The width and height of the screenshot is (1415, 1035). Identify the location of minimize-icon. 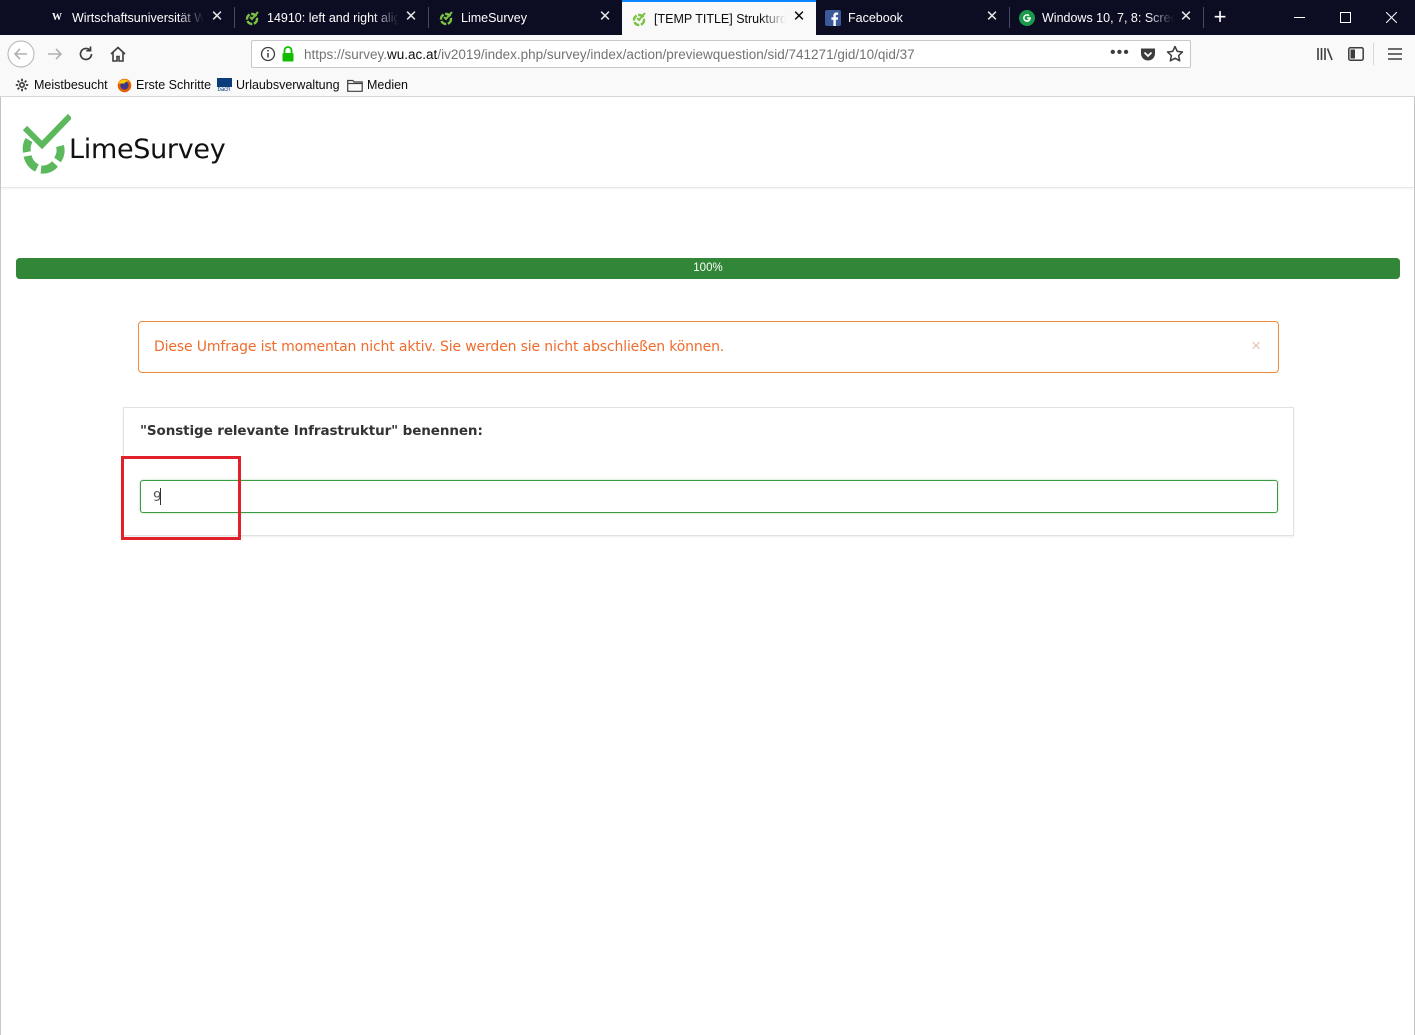
(1299, 17).